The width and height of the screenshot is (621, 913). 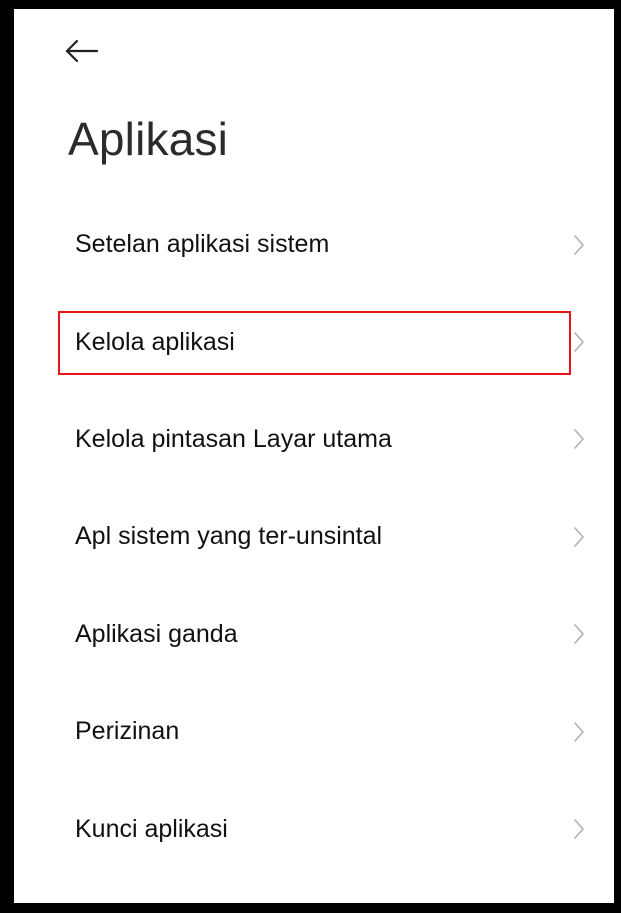 I want to click on menu-item-label: Apl sistem yang ter-unsintal, so click(x=229, y=536).